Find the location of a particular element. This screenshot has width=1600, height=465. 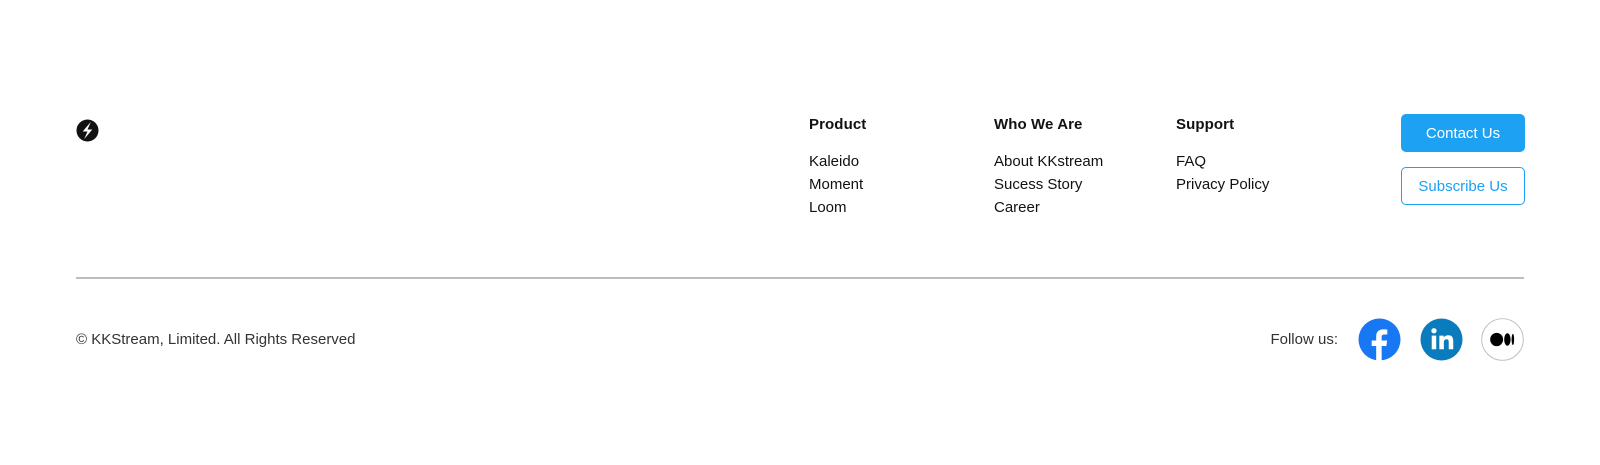

copyright-text: © KKStream, Limited. All Rights Reserved is located at coordinates (216, 339).